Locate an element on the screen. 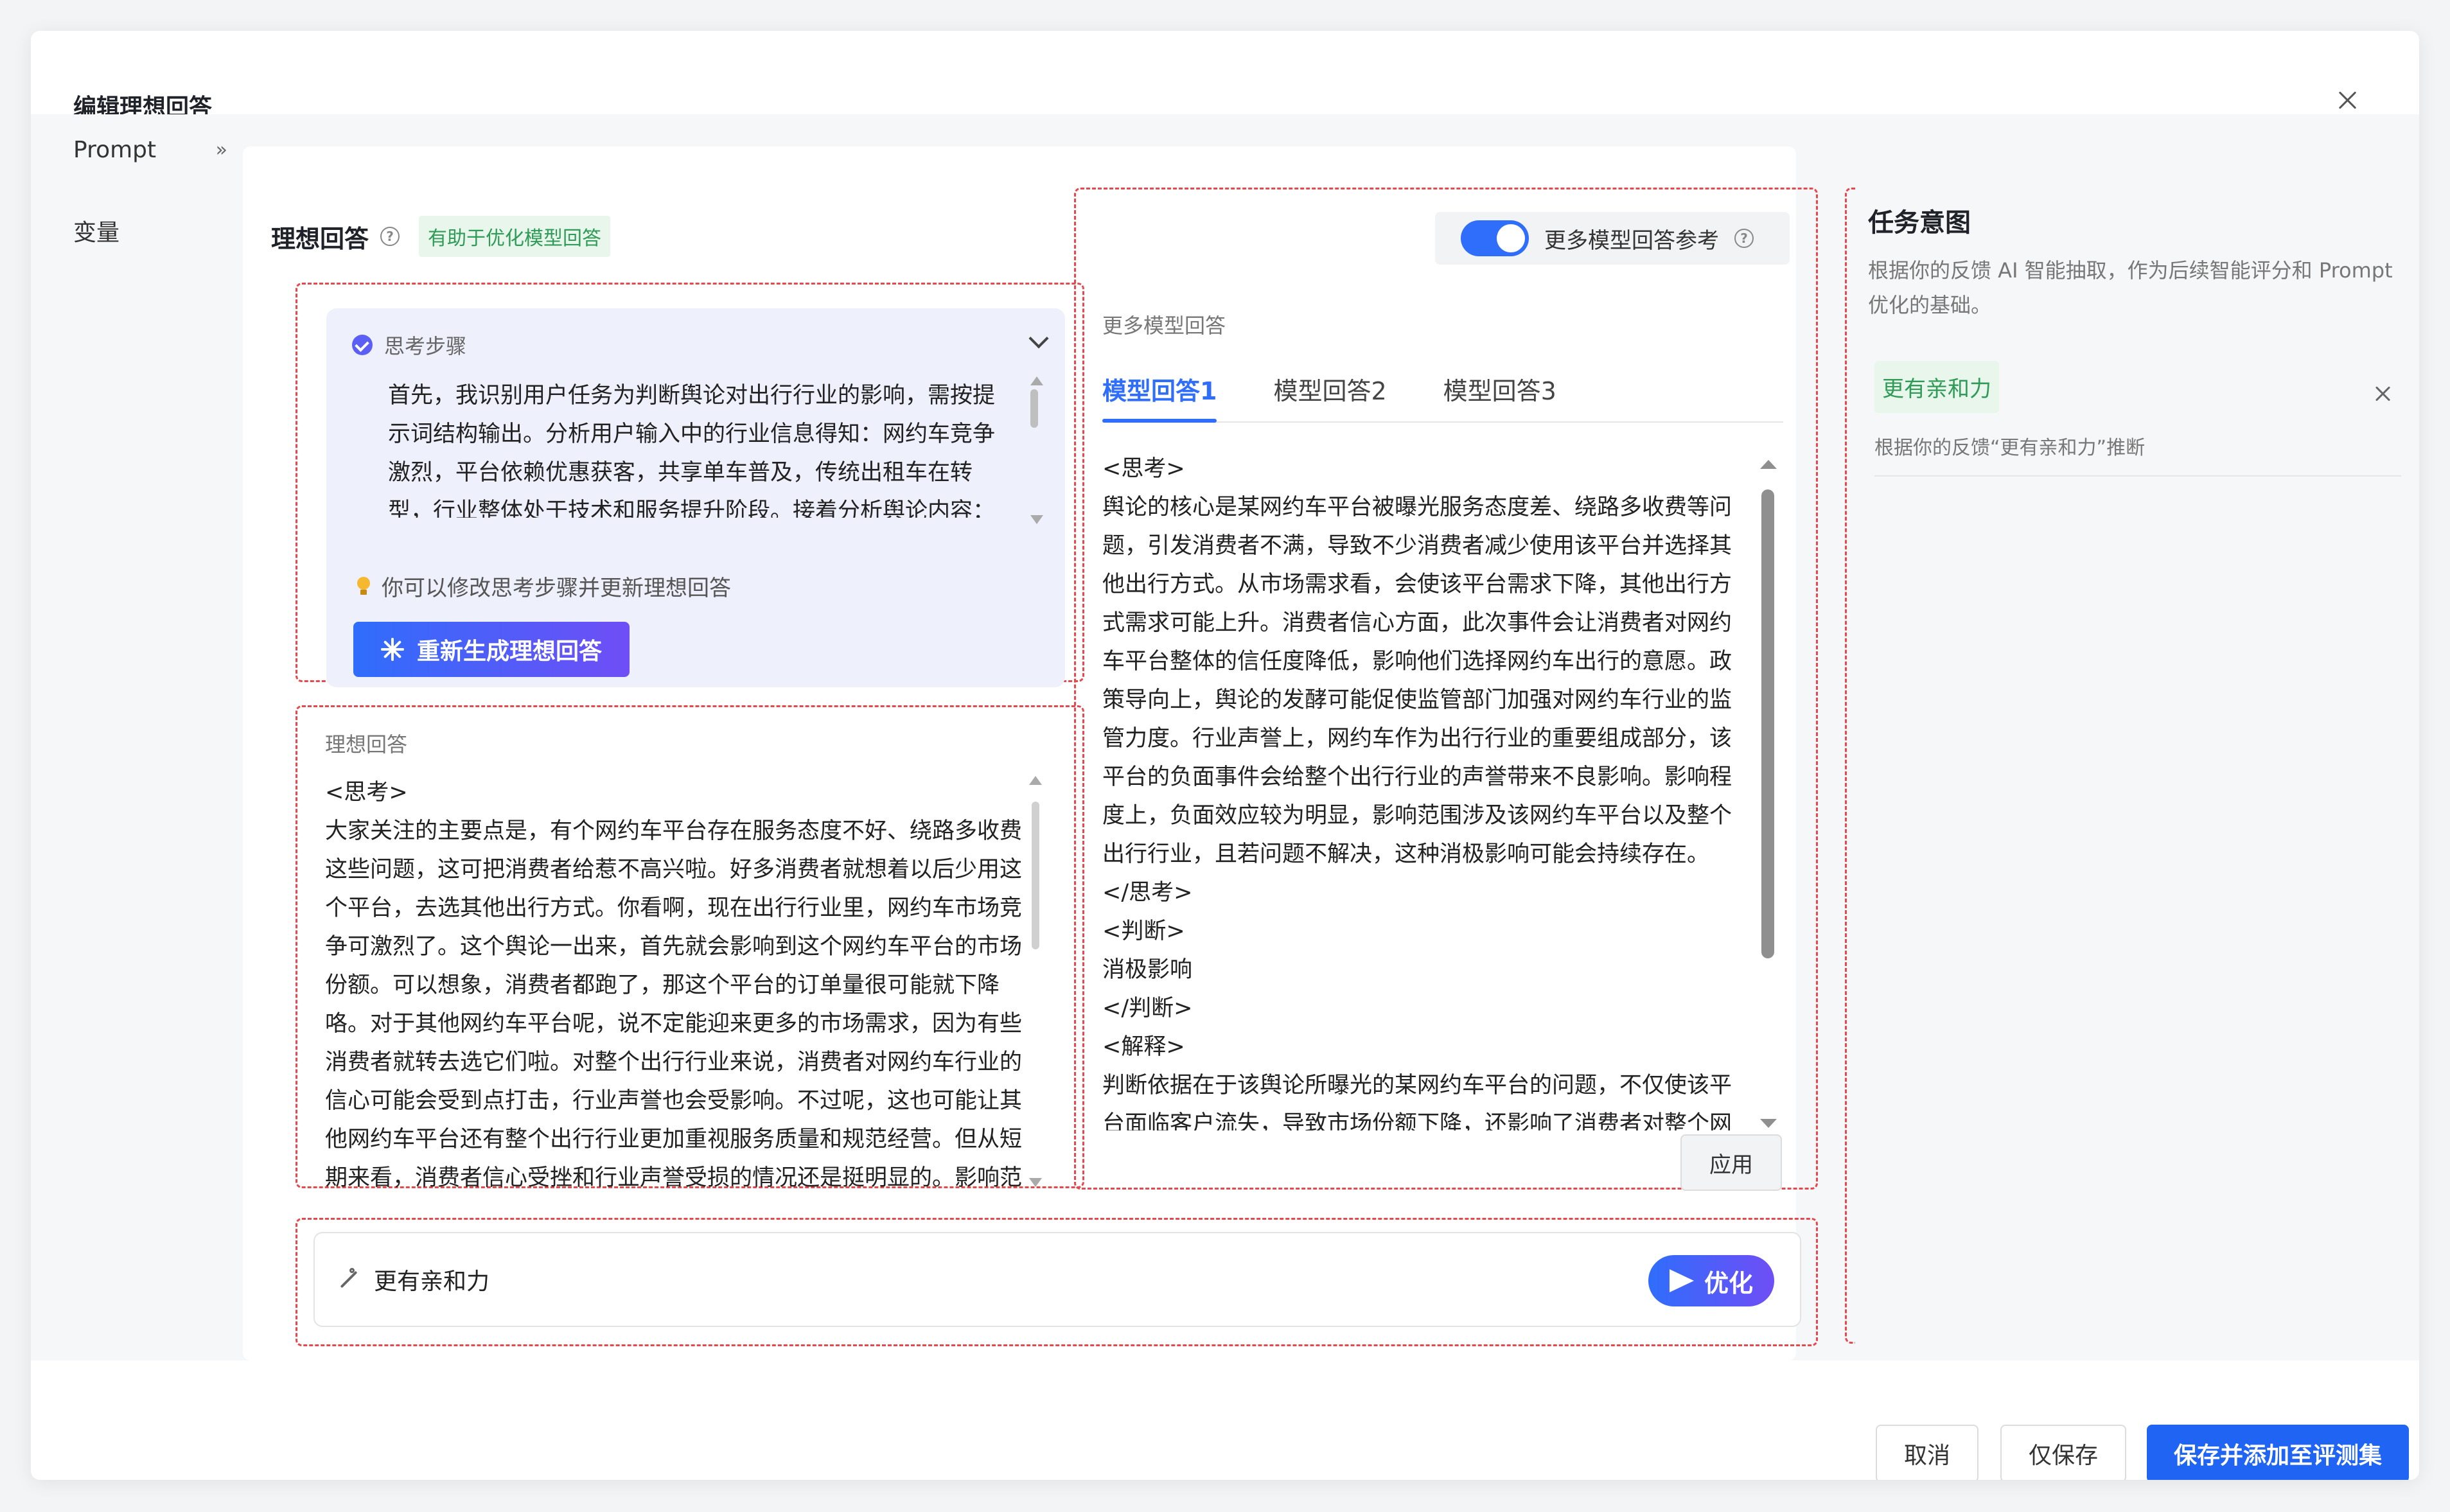 The image size is (2450, 1512). tip-text: 你可以修改思考步骤并更新理想回答 is located at coordinates (556, 588).